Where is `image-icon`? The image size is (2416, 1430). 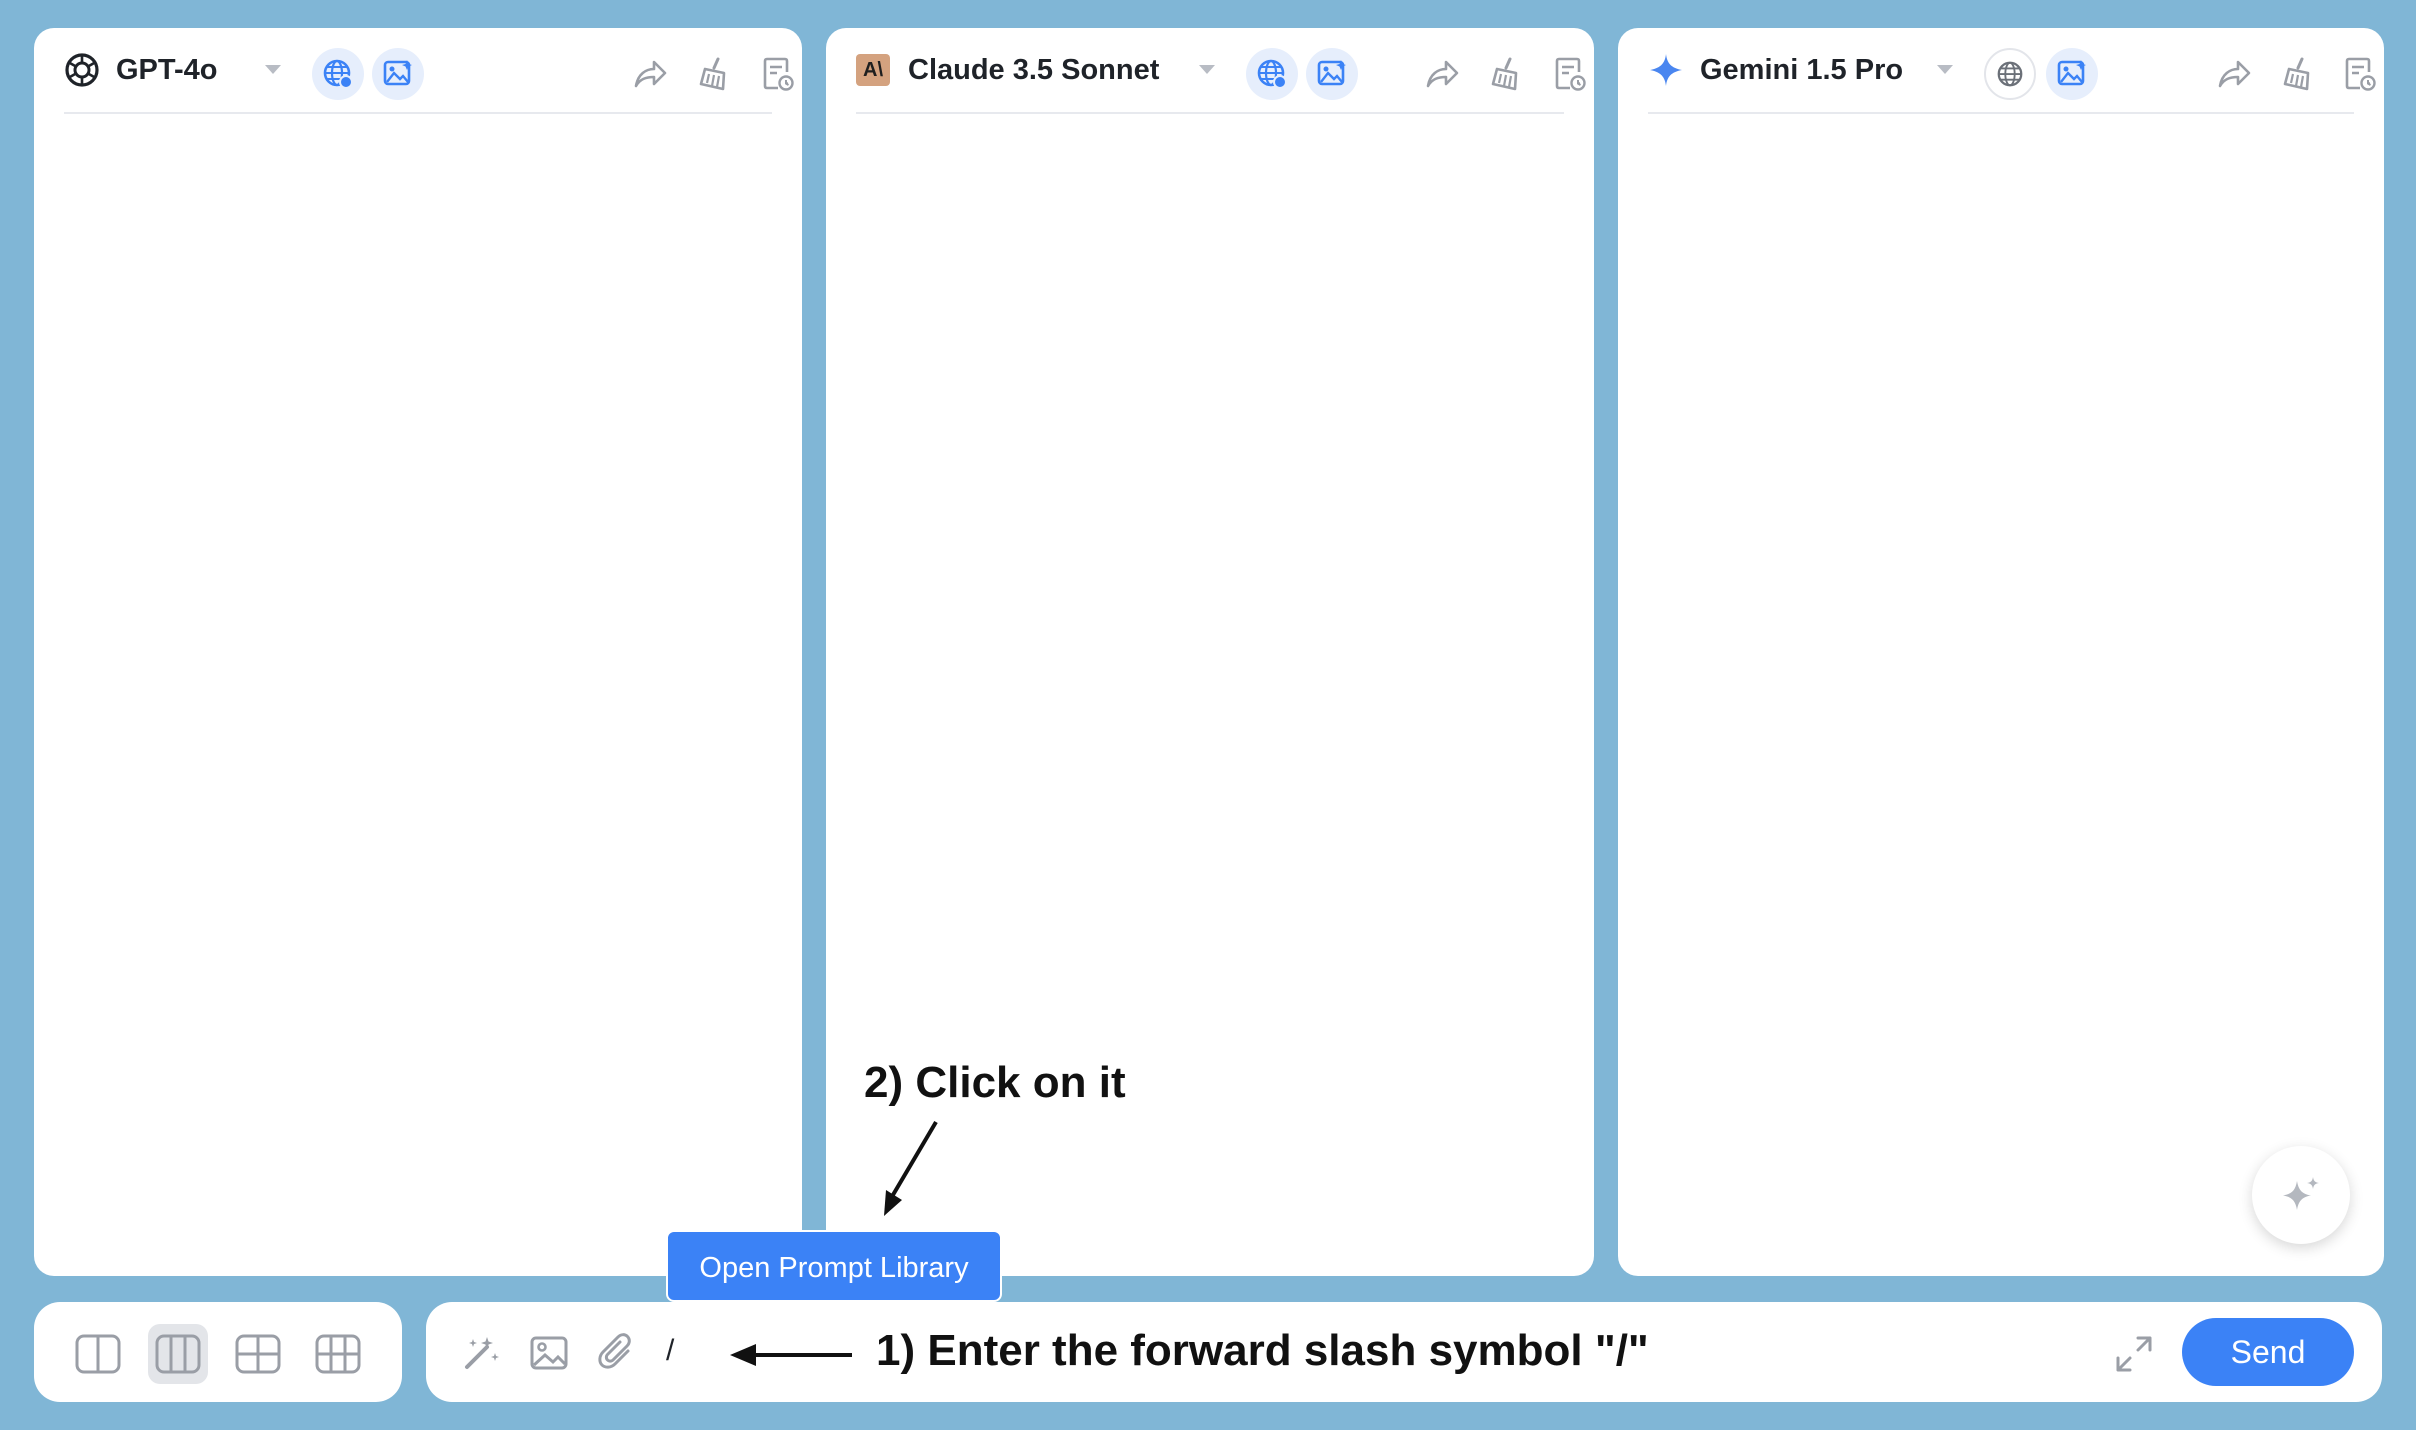 image-icon is located at coordinates (549, 1353).